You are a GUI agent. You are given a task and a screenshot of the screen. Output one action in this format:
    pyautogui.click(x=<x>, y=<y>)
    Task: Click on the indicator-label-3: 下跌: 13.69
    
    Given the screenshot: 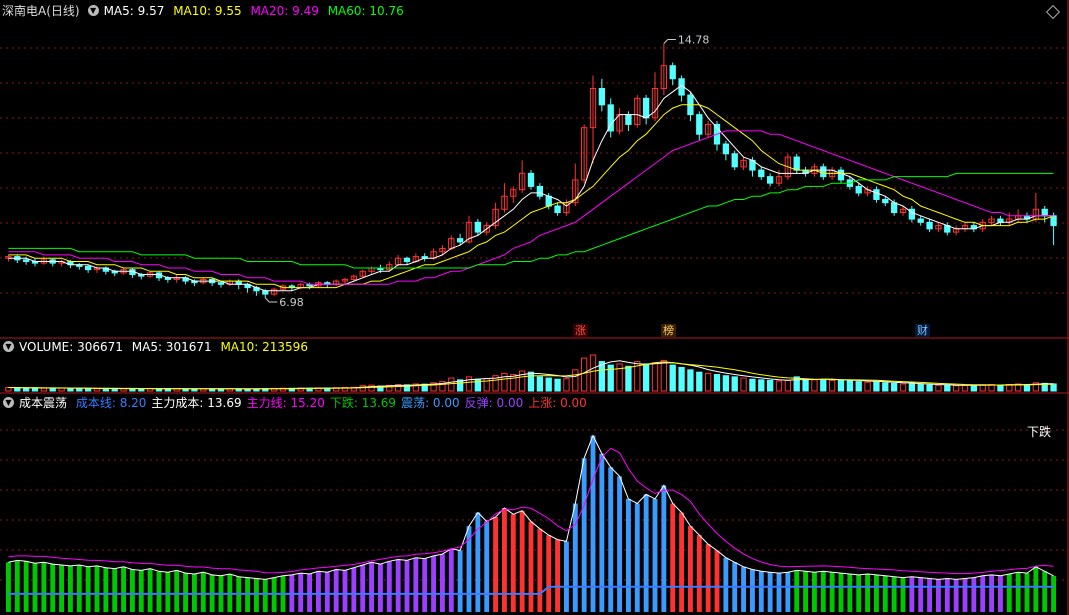 What is the action you would take?
    pyautogui.click(x=363, y=403)
    